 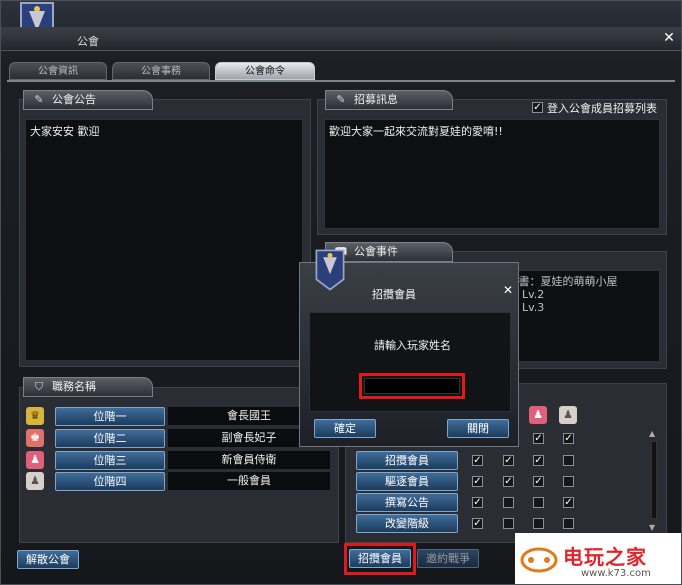 I want to click on guild-emblem-icon, so click(x=330, y=270).